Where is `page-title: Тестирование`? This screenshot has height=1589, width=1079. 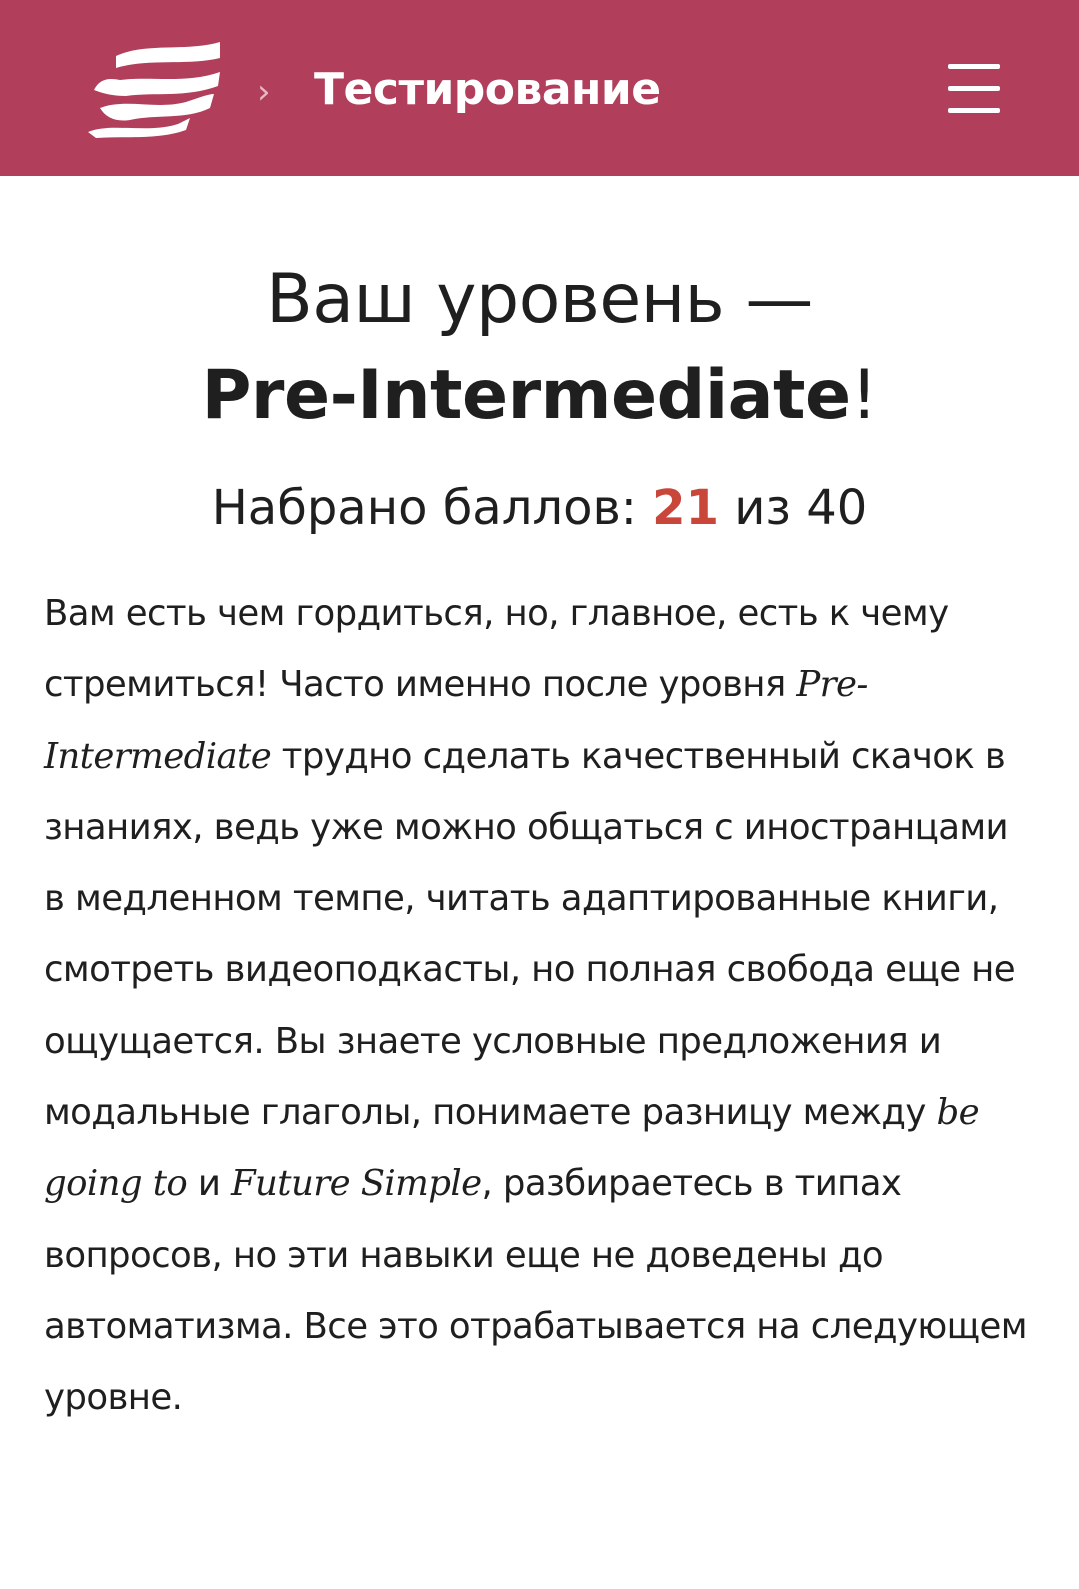
page-title: Тестирование is located at coordinates (487, 90).